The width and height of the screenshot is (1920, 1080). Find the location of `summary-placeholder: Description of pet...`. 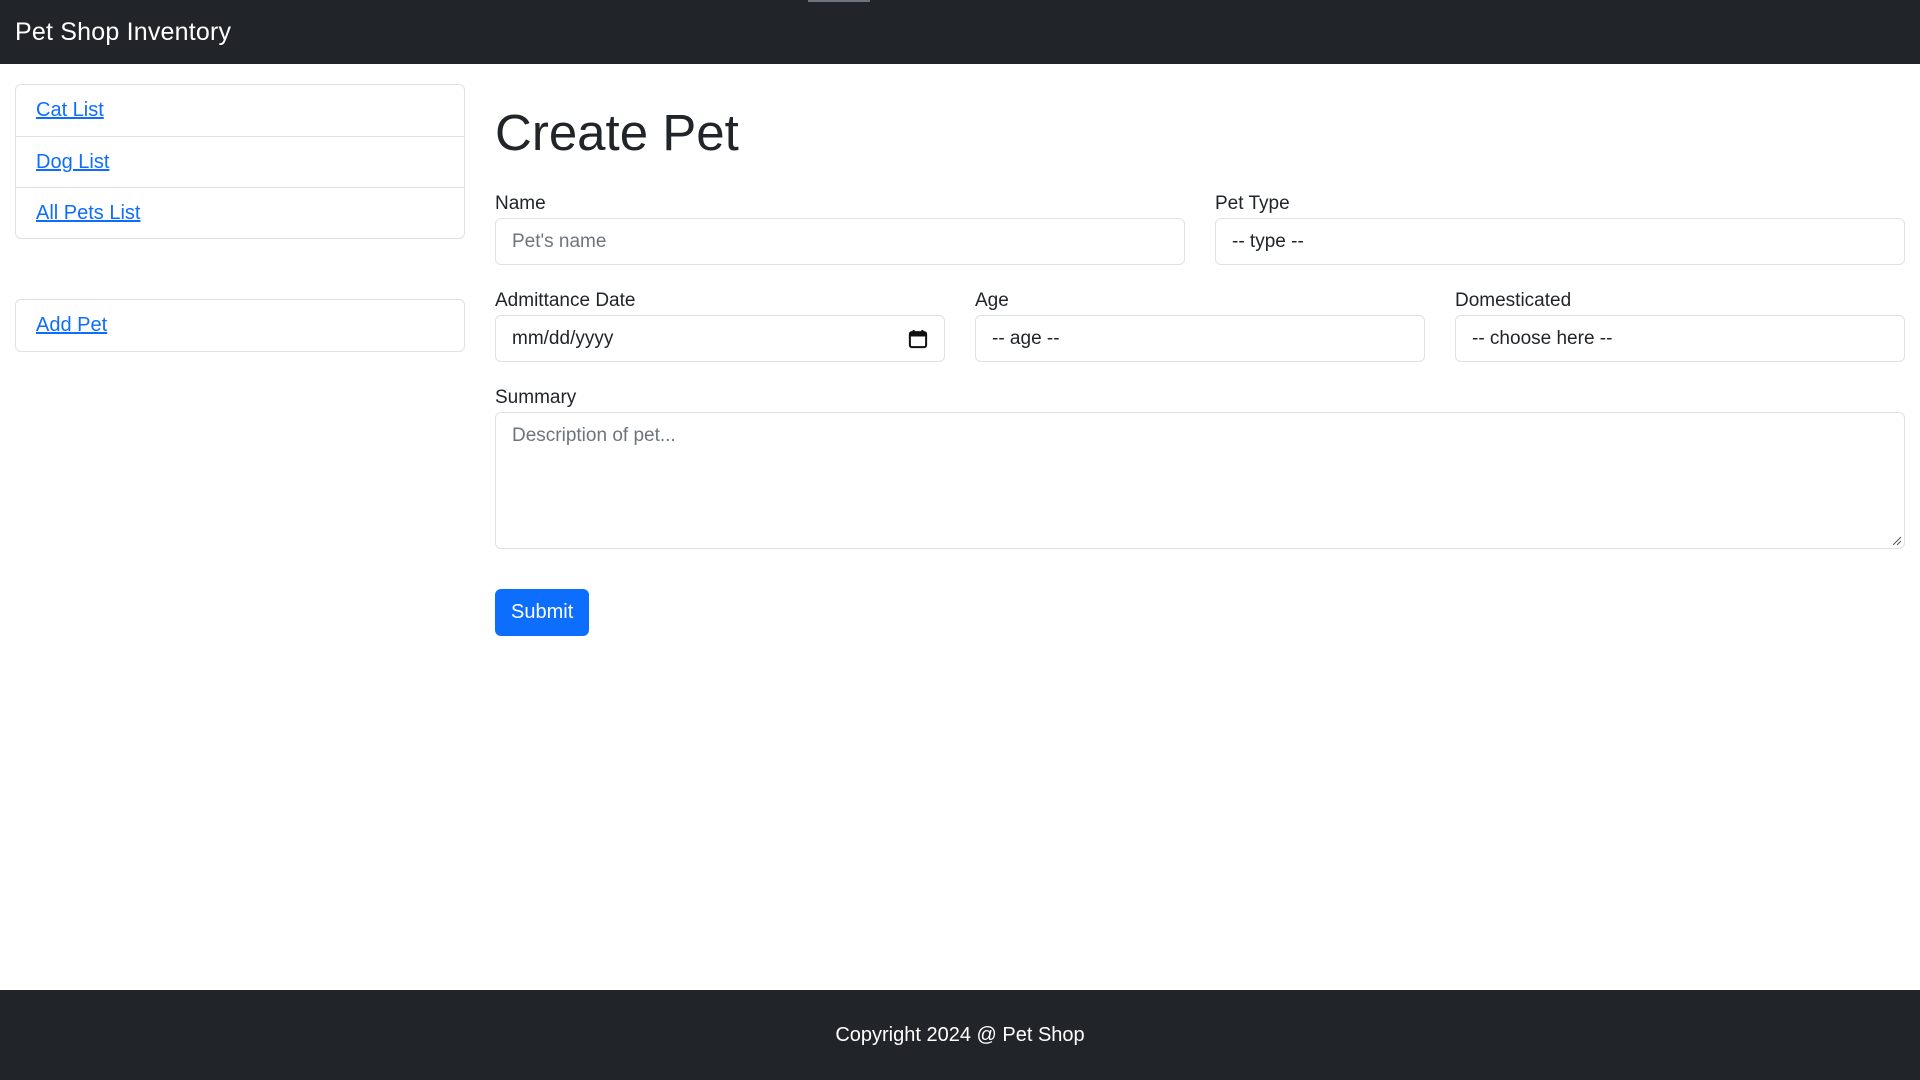

summary-placeholder: Description of pet... is located at coordinates (594, 435).